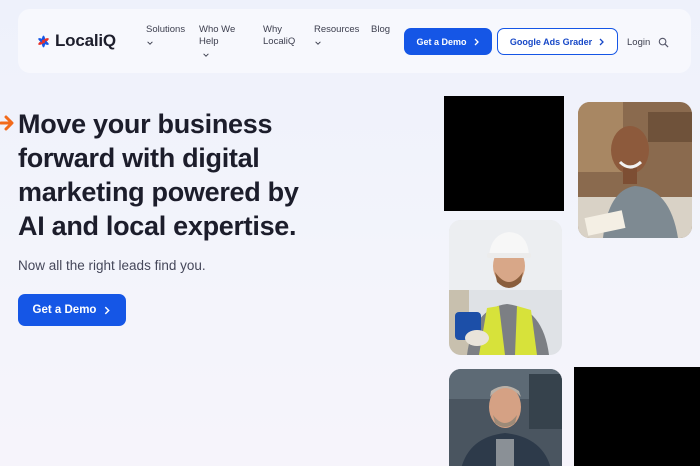  I want to click on nav-blog: Blog, so click(380, 30).